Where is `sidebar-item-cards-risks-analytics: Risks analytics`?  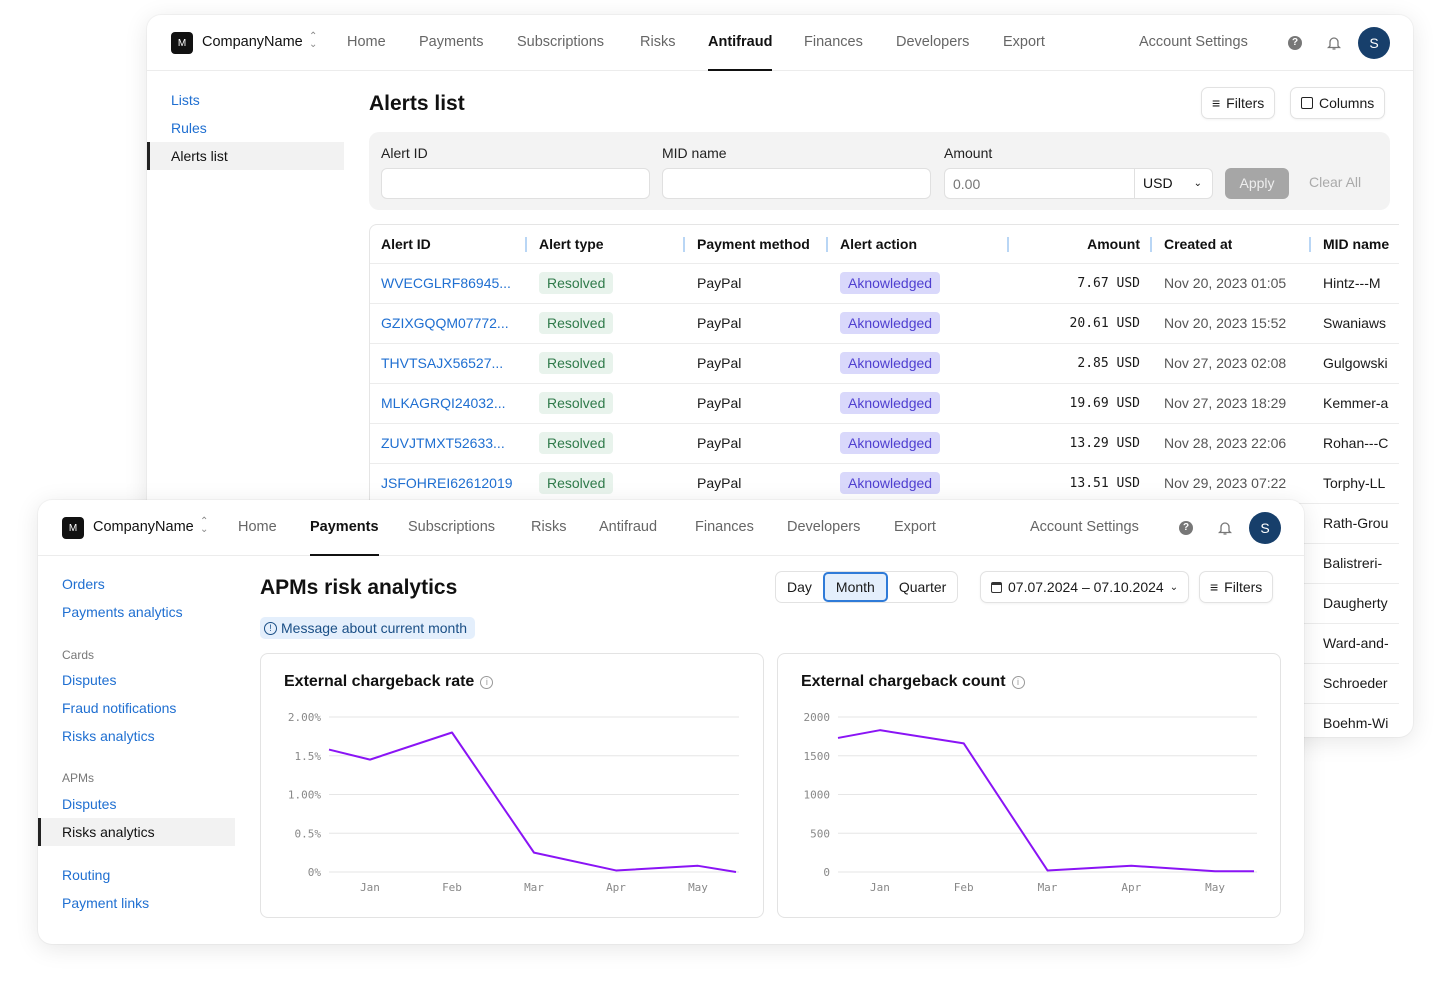
sidebar-item-cards-risks-analytics: Risks analytics is located at coordinates (108, 736).